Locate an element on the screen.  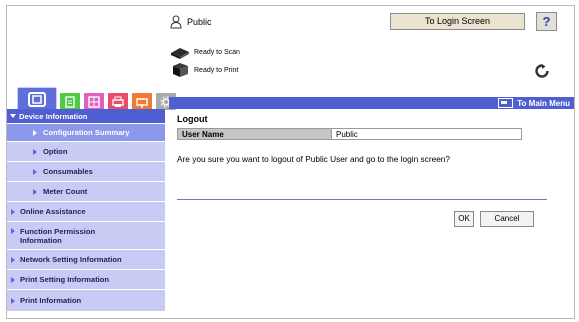
sidebar-item-label: Consumables is located at coordinates (68, 171).